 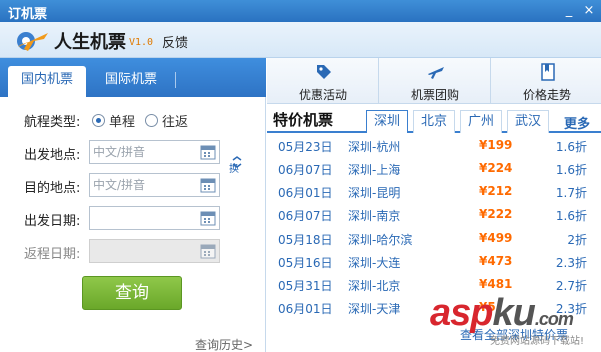 I want to click on departure-input: 中文/拼音, so click(x=154, y=152).